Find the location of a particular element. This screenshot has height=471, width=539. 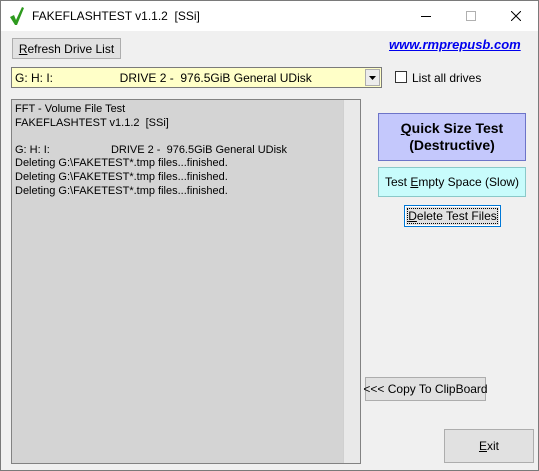

refresh-drive-list-button: Refresh Drive List is located at coordinates (66, 48).